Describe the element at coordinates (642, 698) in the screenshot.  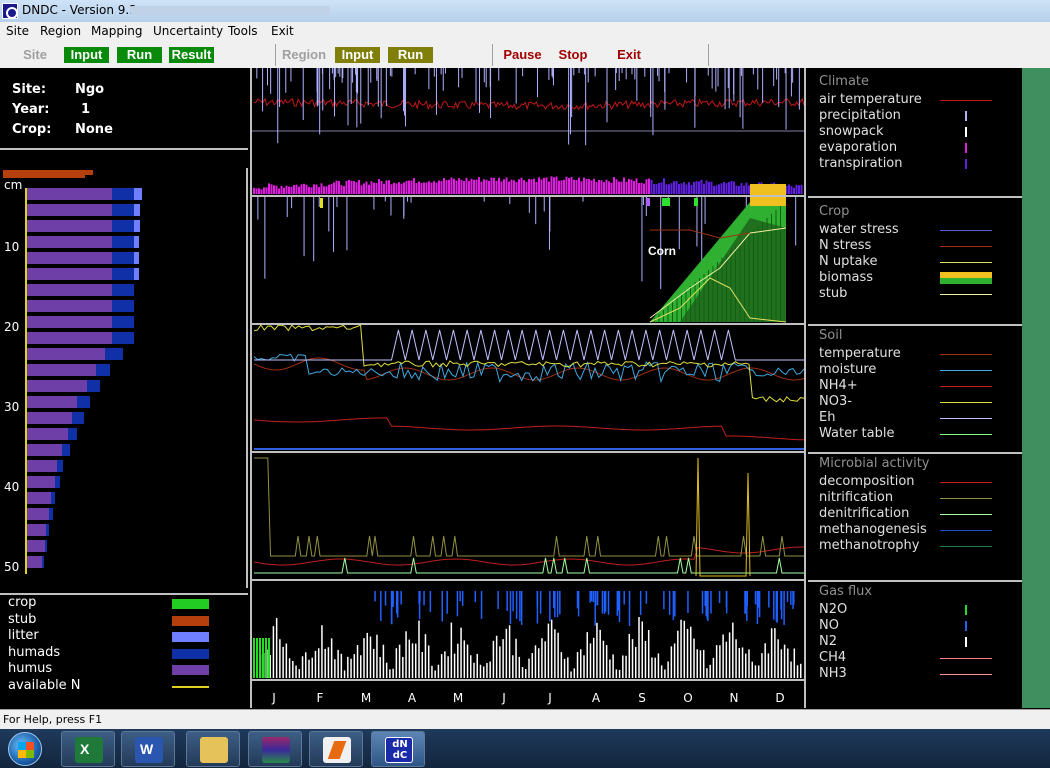
I see `month-label: S` at that location.